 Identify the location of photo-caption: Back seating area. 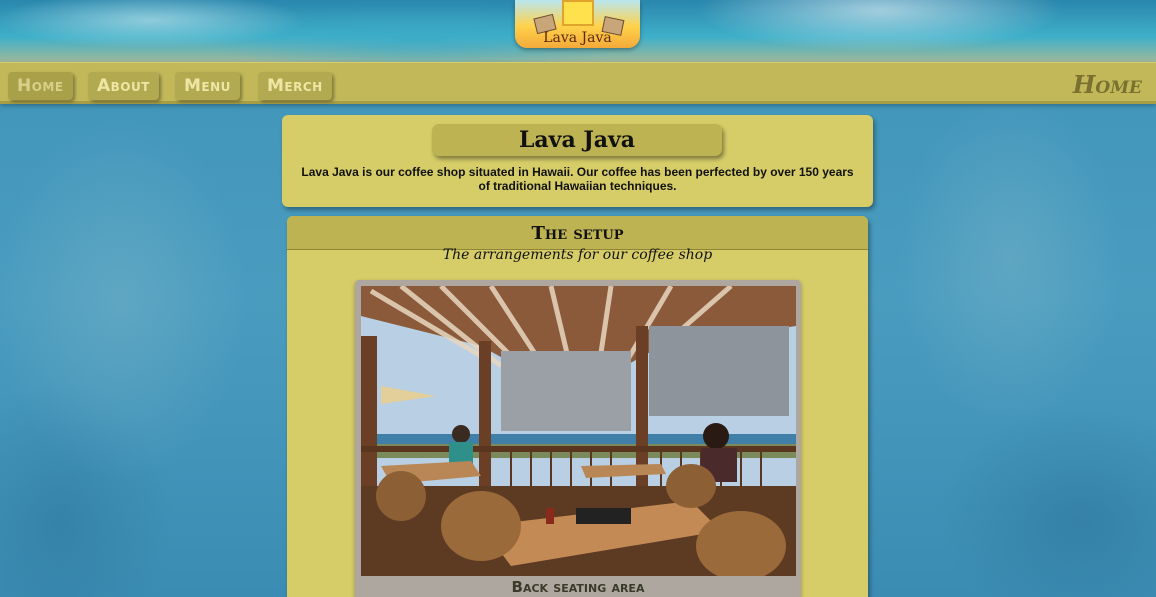
(578, 587).